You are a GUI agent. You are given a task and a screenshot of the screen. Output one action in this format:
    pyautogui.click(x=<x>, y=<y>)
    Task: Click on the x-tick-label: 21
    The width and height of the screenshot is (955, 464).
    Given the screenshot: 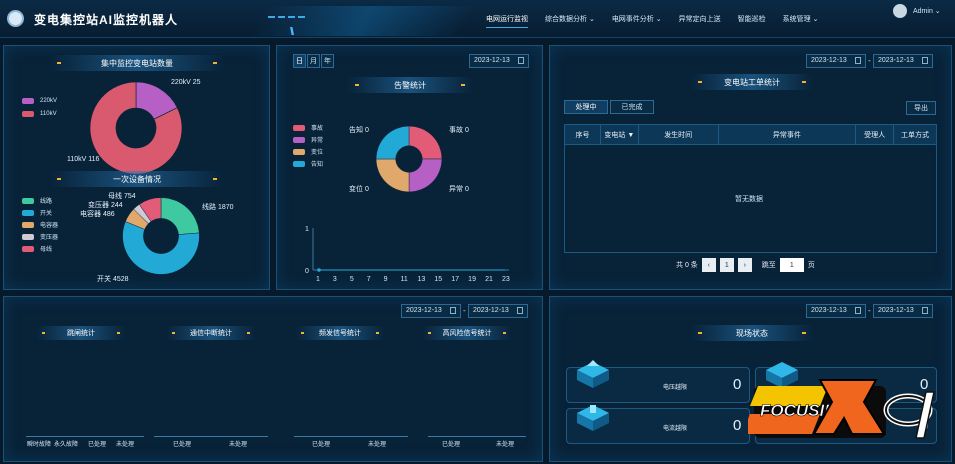 What is the action you would take?
    pyautogui.click(x=489, y=279)
    